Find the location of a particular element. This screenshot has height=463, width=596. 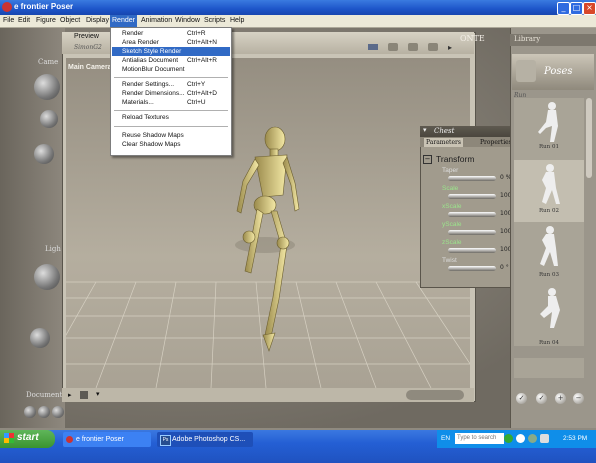

library-item-label: Run 04 is located at coordinates (549, 343).